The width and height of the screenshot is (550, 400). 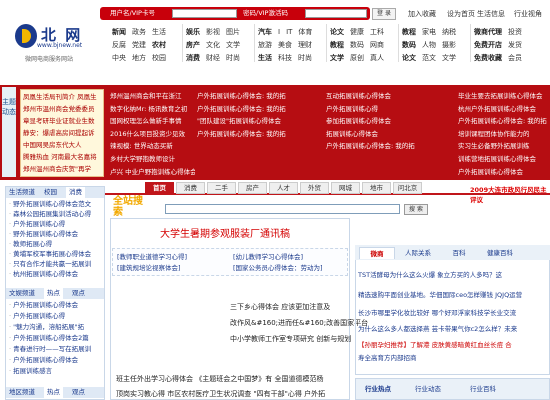 What do you see at coordinates (429, 32) in the screenshot?
I see `nav-item: 家电` at bounding box center [429, 32].